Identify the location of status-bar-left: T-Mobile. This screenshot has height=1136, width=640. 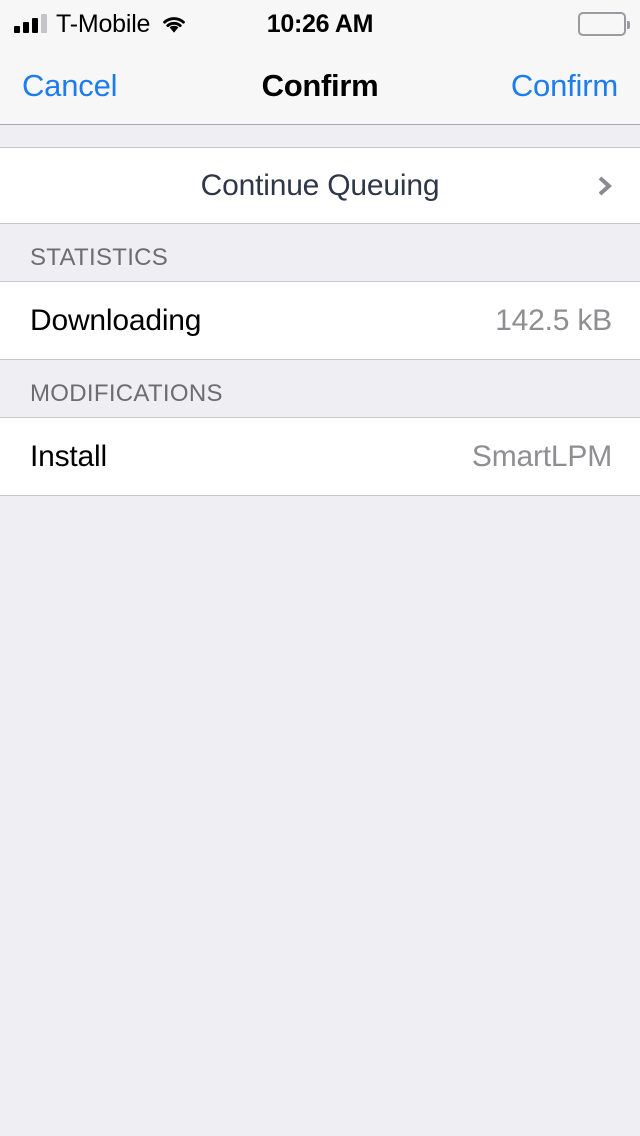
(100, 24).